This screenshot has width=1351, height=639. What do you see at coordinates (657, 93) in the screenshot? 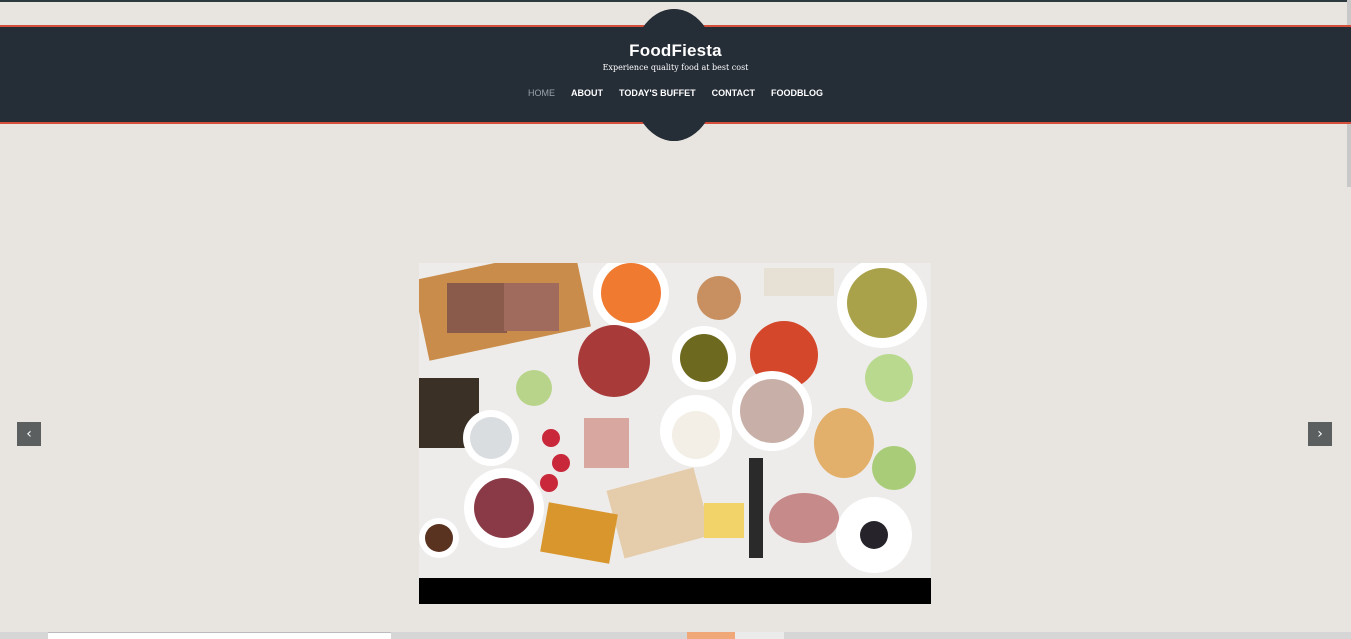
I see `nav-item-todays-buffet: TODAY'S BUFFET` at bounding box center [657, 93].